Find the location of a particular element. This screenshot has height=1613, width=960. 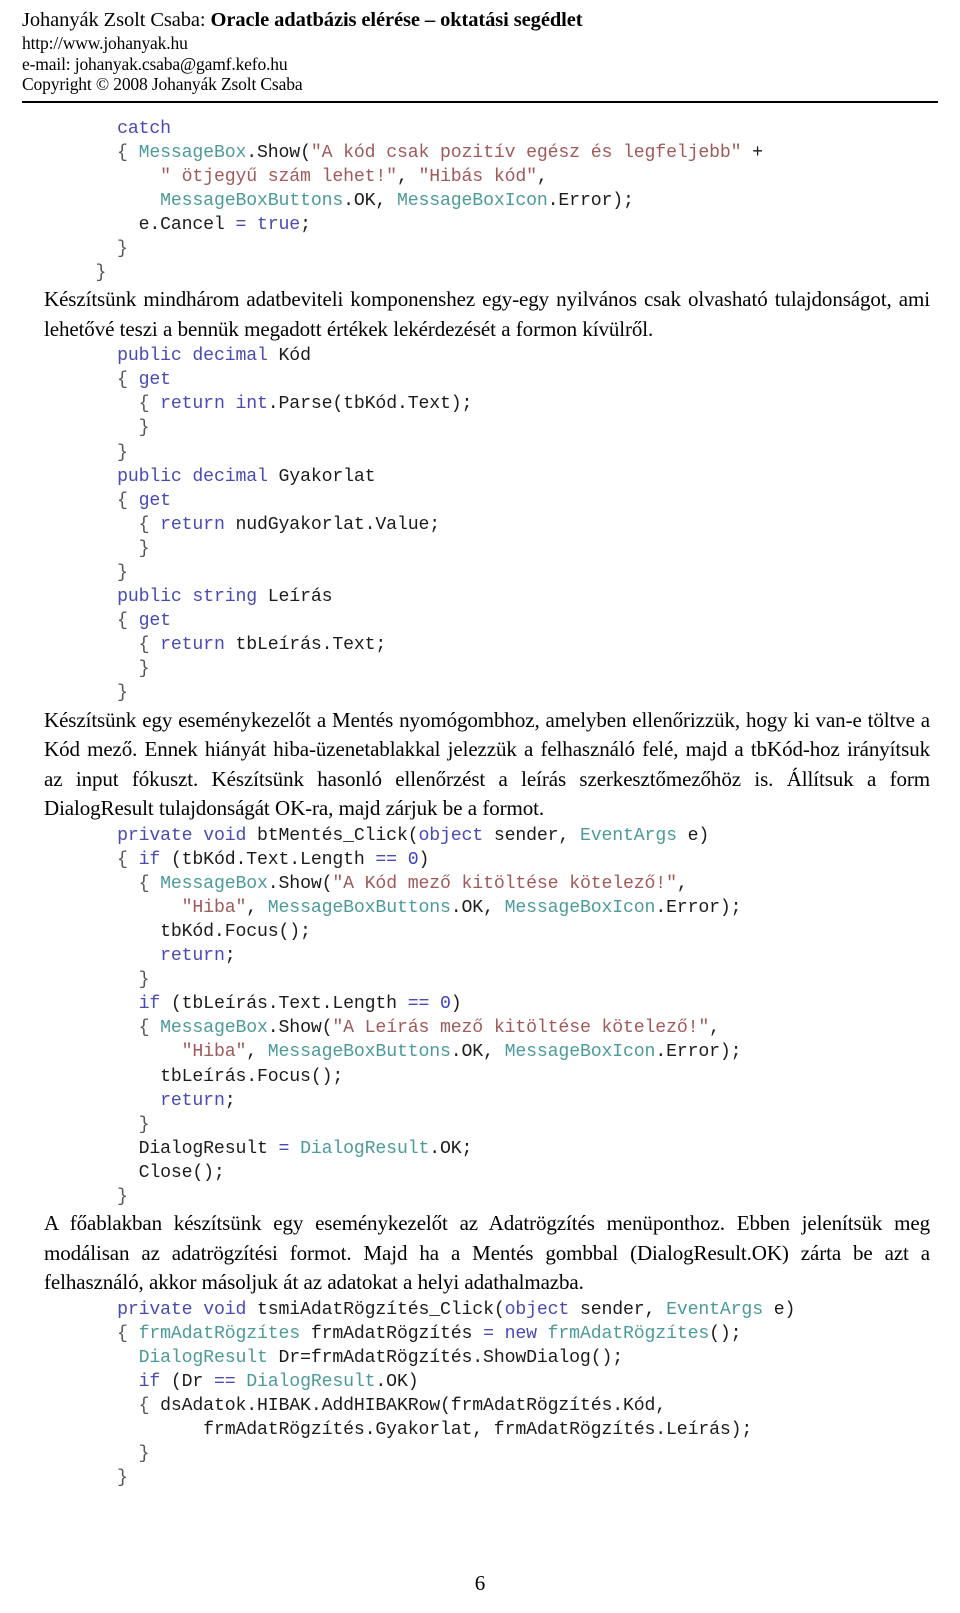

code-token: .OK; is located at coordinates (451, 1148).